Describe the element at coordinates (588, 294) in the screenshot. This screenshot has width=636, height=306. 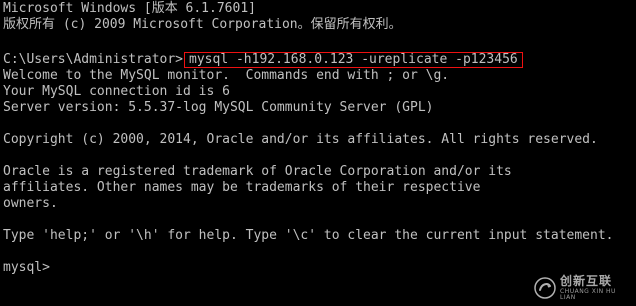
I see `watermark-en: CHUANG XIN HU LIAN` at that location.